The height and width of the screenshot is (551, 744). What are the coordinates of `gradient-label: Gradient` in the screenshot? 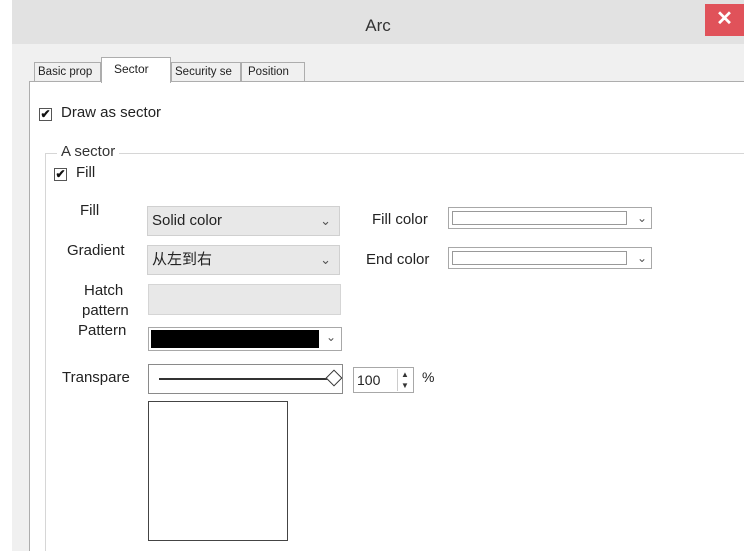 It's located at (96, 250).